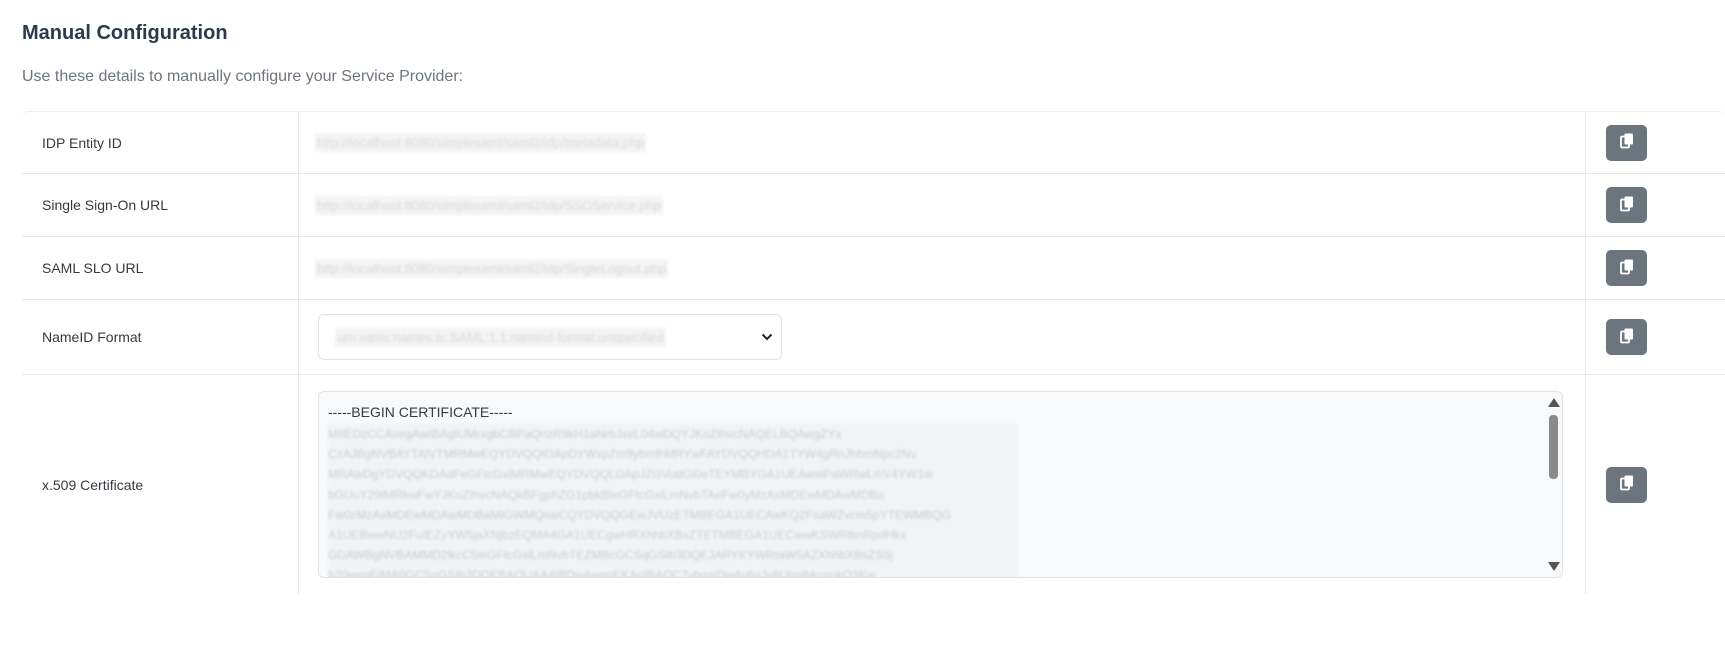 The image size is (1725, 658). What do you see at coordinates (92, 337) in the screenshot?
I see `row-label: NameID Format` at bounding box center [92, 337].